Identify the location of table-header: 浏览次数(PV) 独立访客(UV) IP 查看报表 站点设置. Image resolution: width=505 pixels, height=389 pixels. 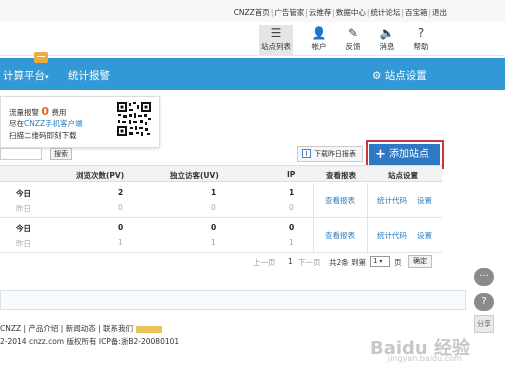
(221, 173).